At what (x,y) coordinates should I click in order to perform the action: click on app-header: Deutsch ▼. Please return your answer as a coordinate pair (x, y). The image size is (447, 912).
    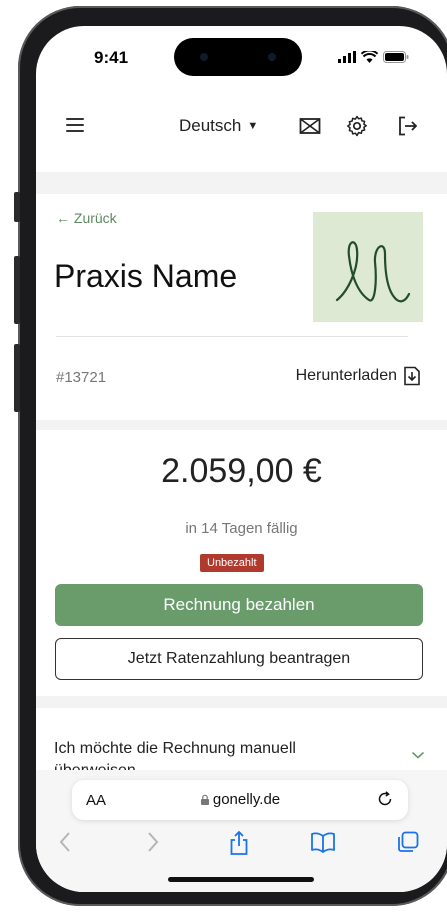
    Looking at the image, I should click on (241, 126).